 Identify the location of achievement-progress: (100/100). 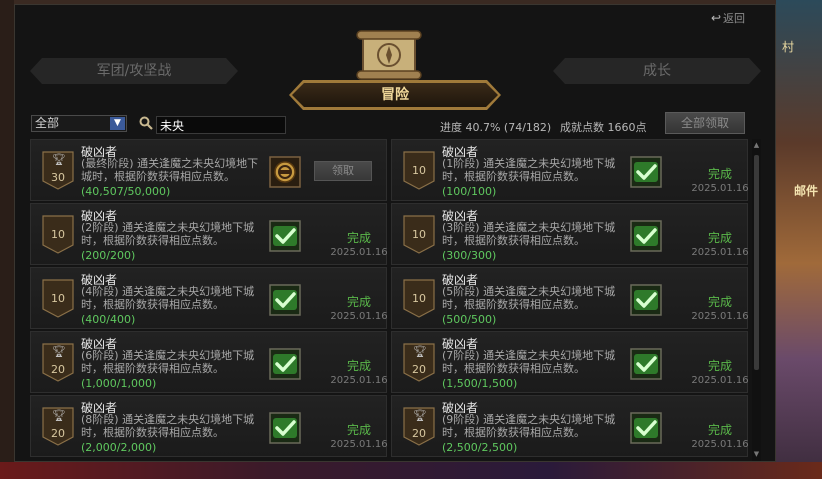
(469, 191).